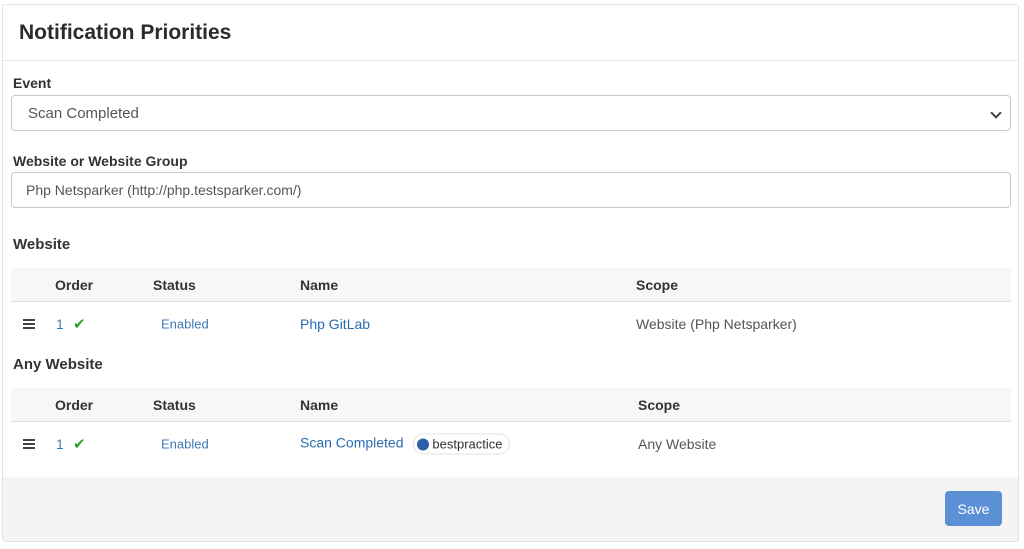 The image size is (1024, 549). Describe the element at coordinates (677, 444) in the screenshot. I see `row-scope: Any Website` at that location.